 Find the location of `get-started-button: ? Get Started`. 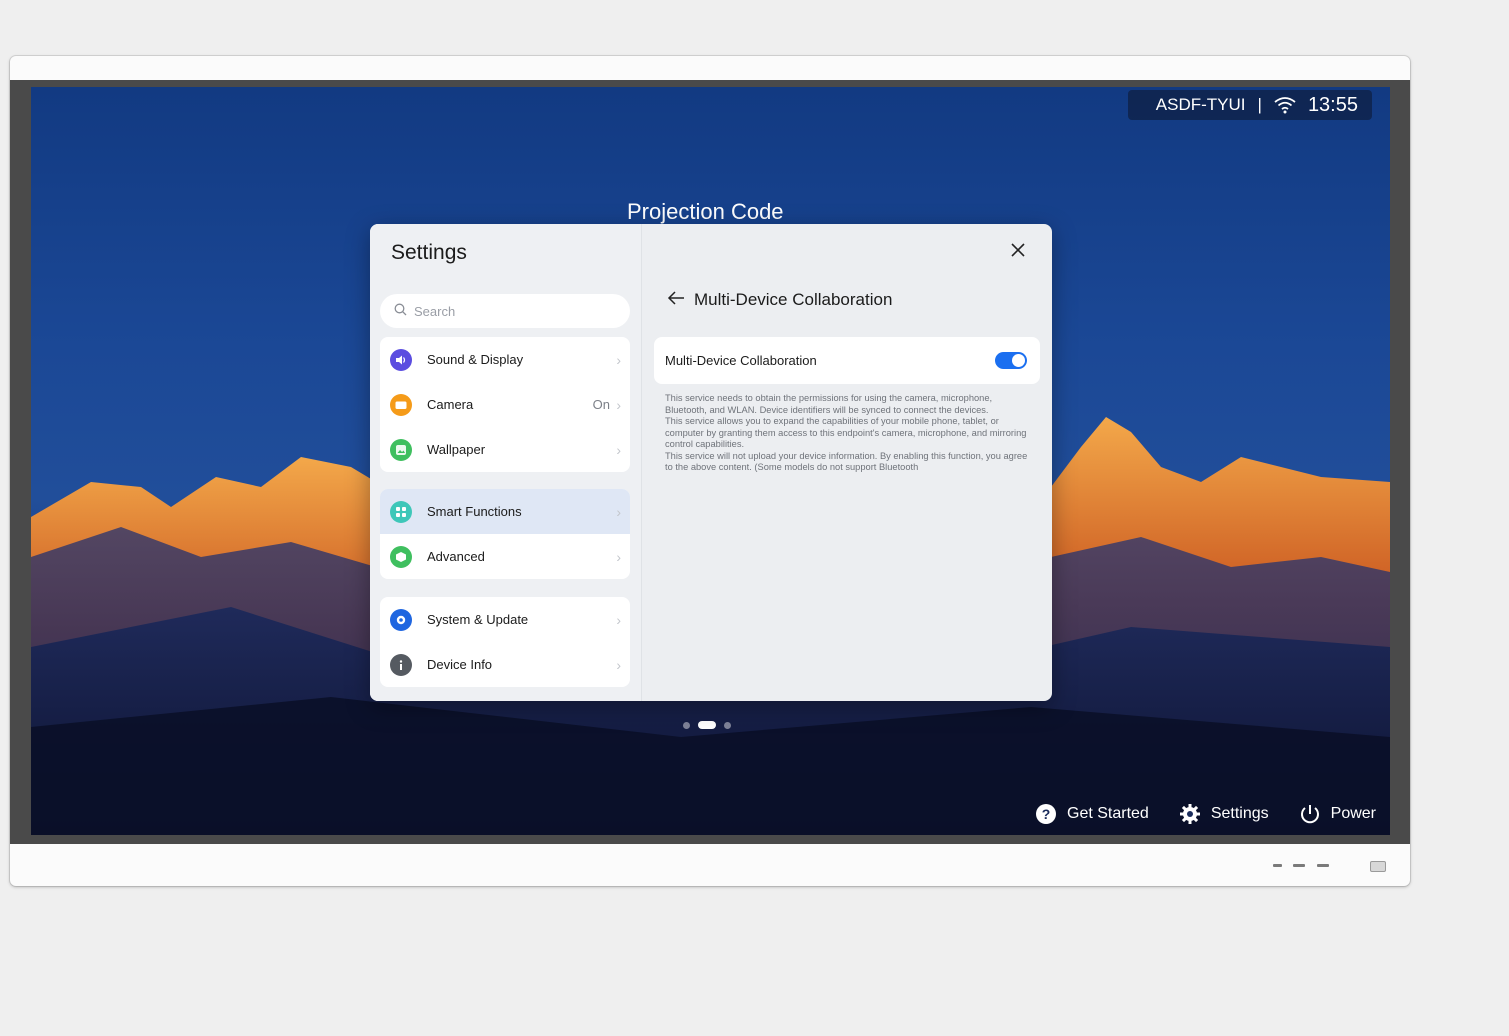

get-started-button: ? Get Started is located at coordinates (1092, 814).